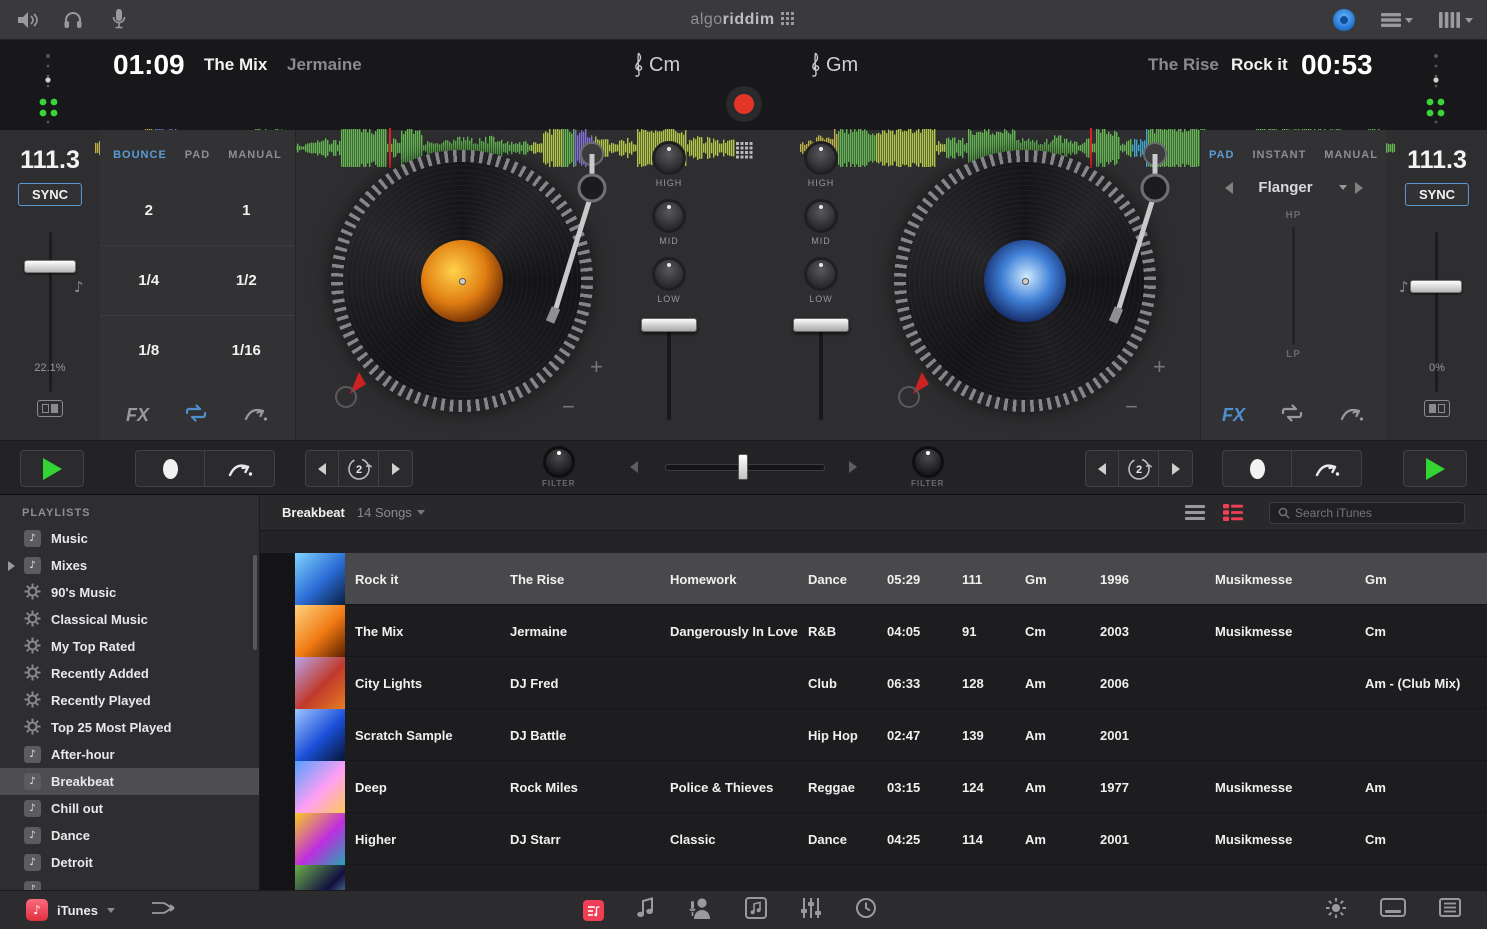 Image resolution: width=1487 pixels, height=929 pixels. What do you see at coordinates (873, 877) in the screenshot?
I see `table-row-partial` at bounding box center [873, 877].